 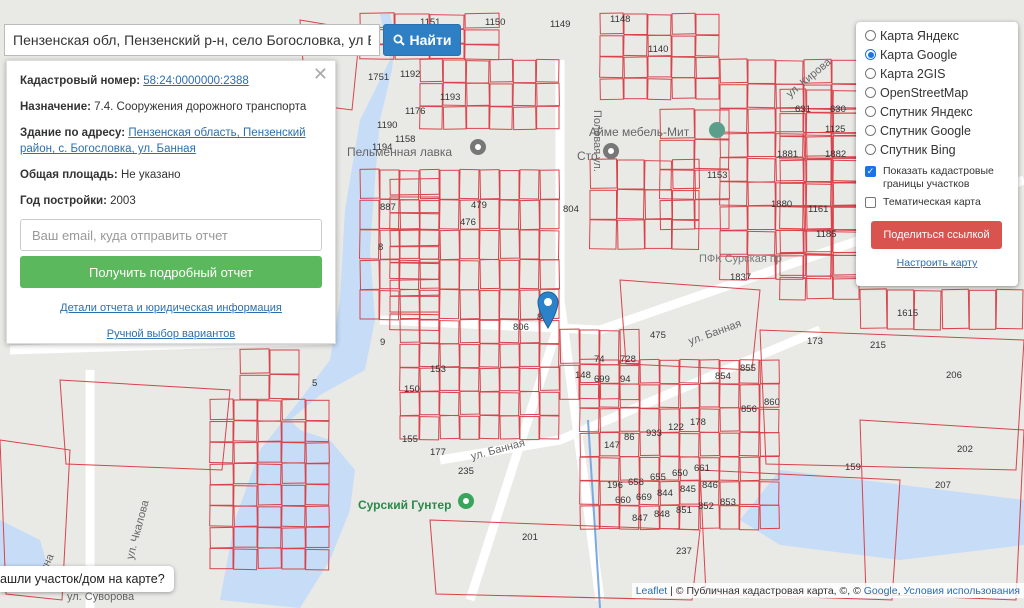 I want to click on thematic-label: Тематическая карта, so click(x=932, y=202).